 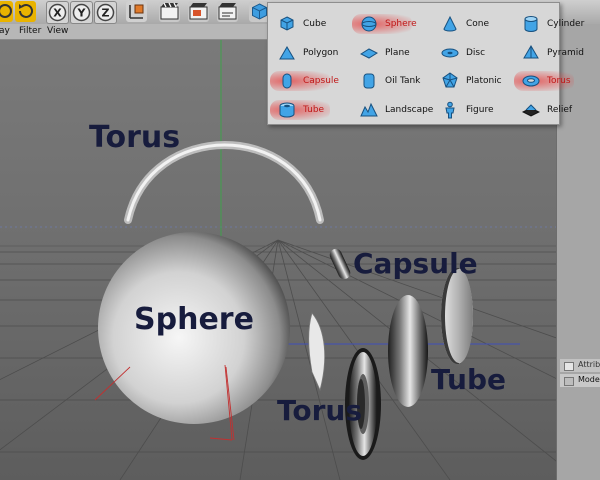 I want to click on menu-item-landscape: Landscape, so click(x=393, y=110).